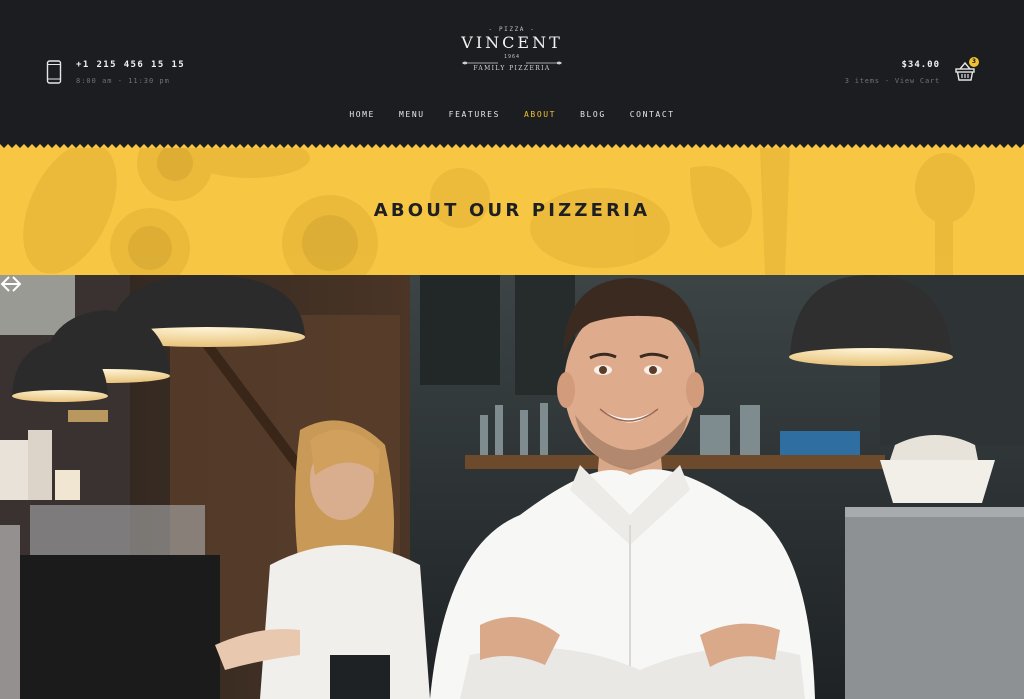 The width and height of the screenshot is (1024, 699). I want to click on nav-item-contact: CONTACT, so click(652, 114).